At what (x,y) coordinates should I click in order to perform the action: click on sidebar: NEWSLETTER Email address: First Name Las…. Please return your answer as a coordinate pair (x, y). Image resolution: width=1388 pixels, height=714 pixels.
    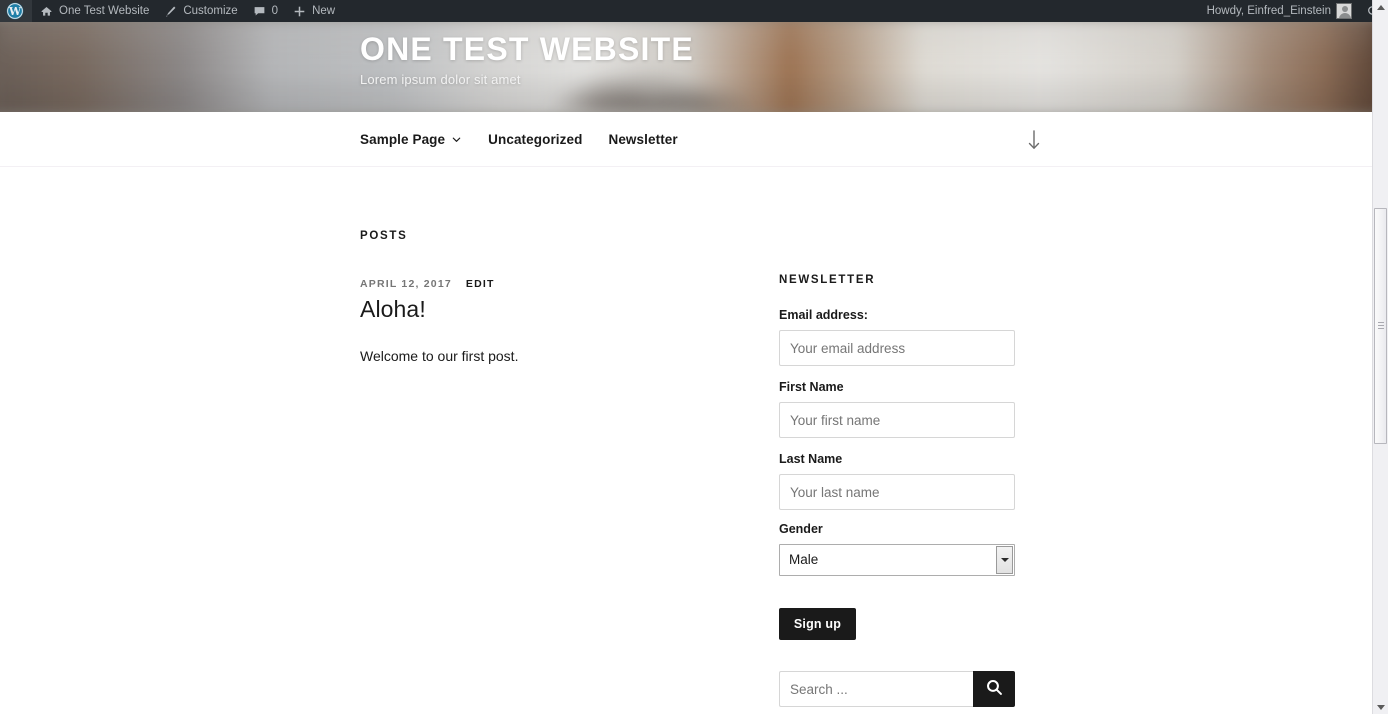
    Looking at the image, I should click on (897, 457).